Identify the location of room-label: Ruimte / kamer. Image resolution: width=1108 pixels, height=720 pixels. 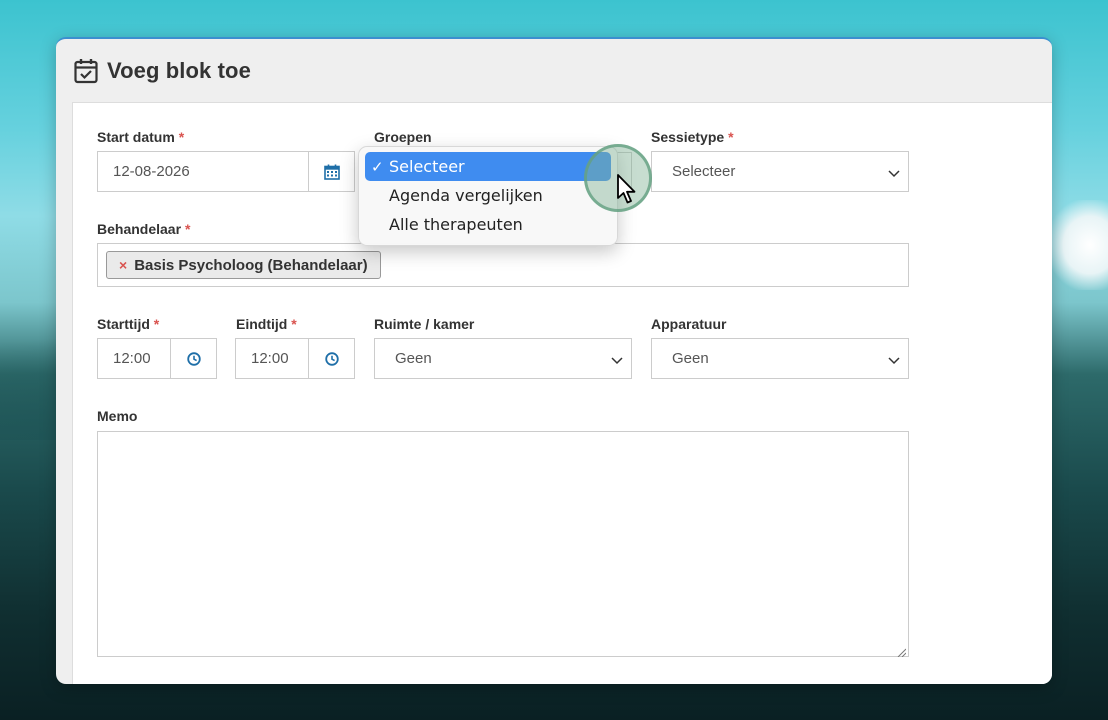
(424, 324).